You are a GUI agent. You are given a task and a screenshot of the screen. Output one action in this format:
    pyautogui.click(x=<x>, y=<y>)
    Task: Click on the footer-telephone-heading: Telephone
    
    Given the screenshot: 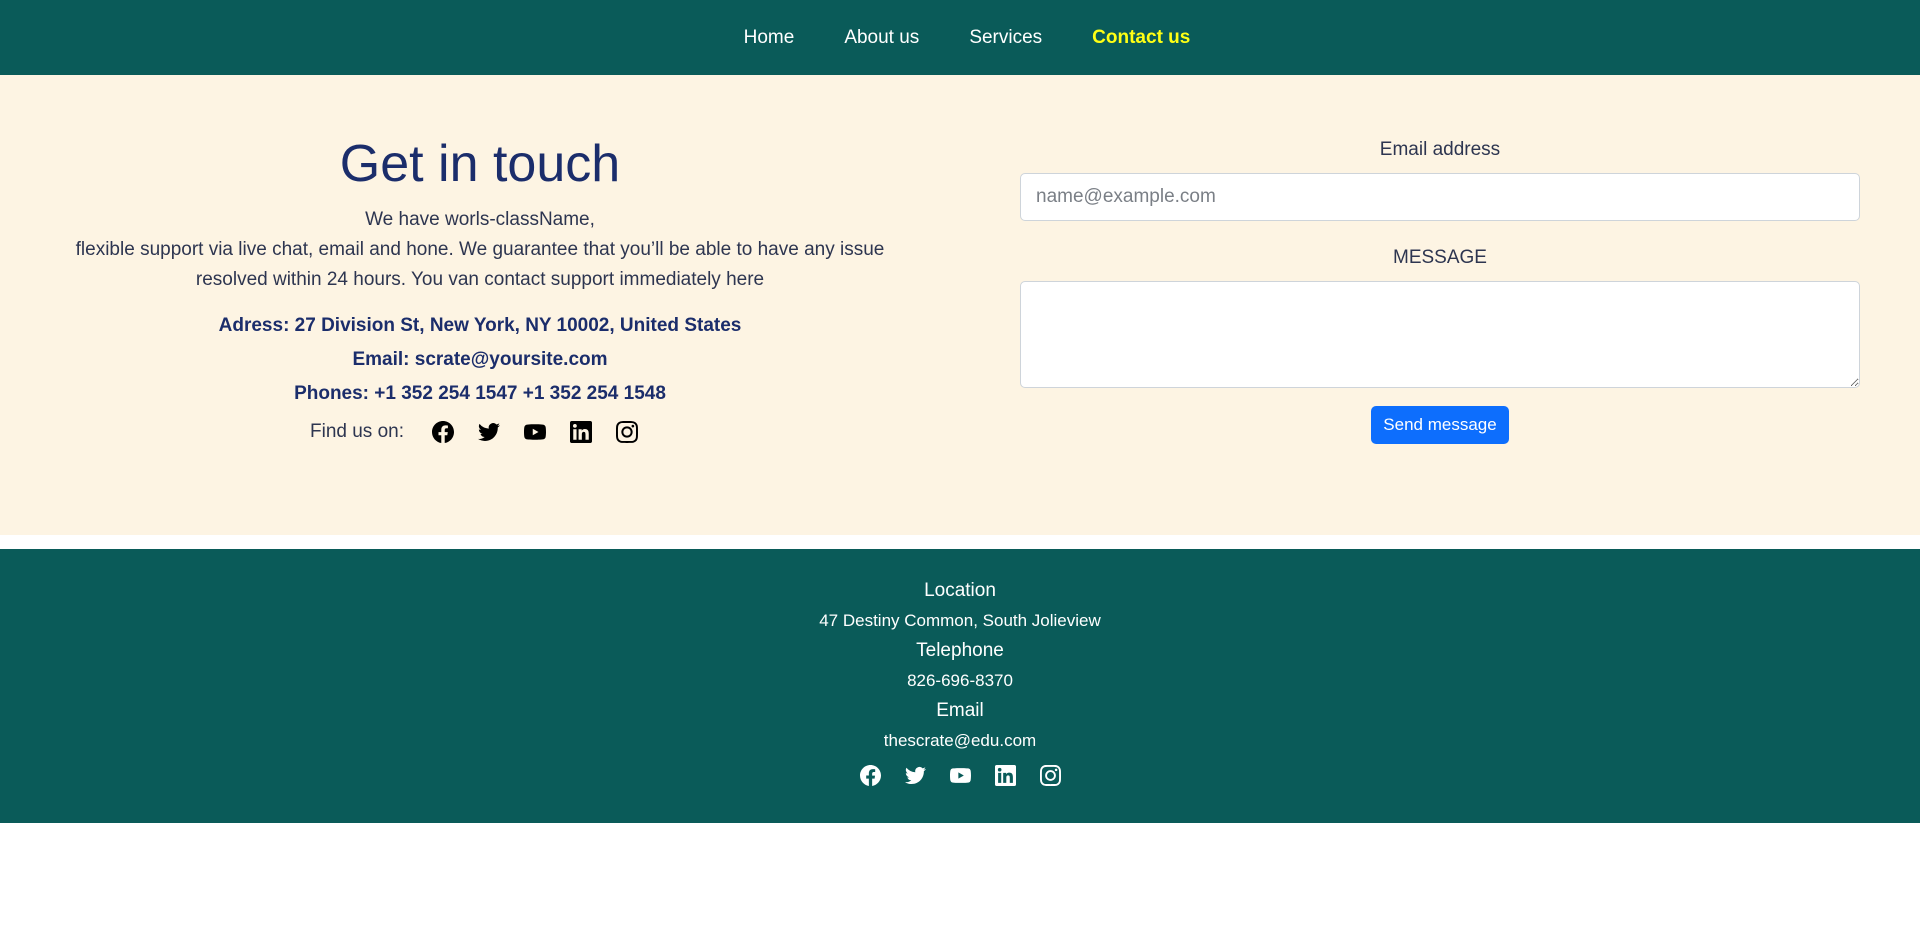 What is the action you would take?
    pyautogui.click(x=960, y=650)
    